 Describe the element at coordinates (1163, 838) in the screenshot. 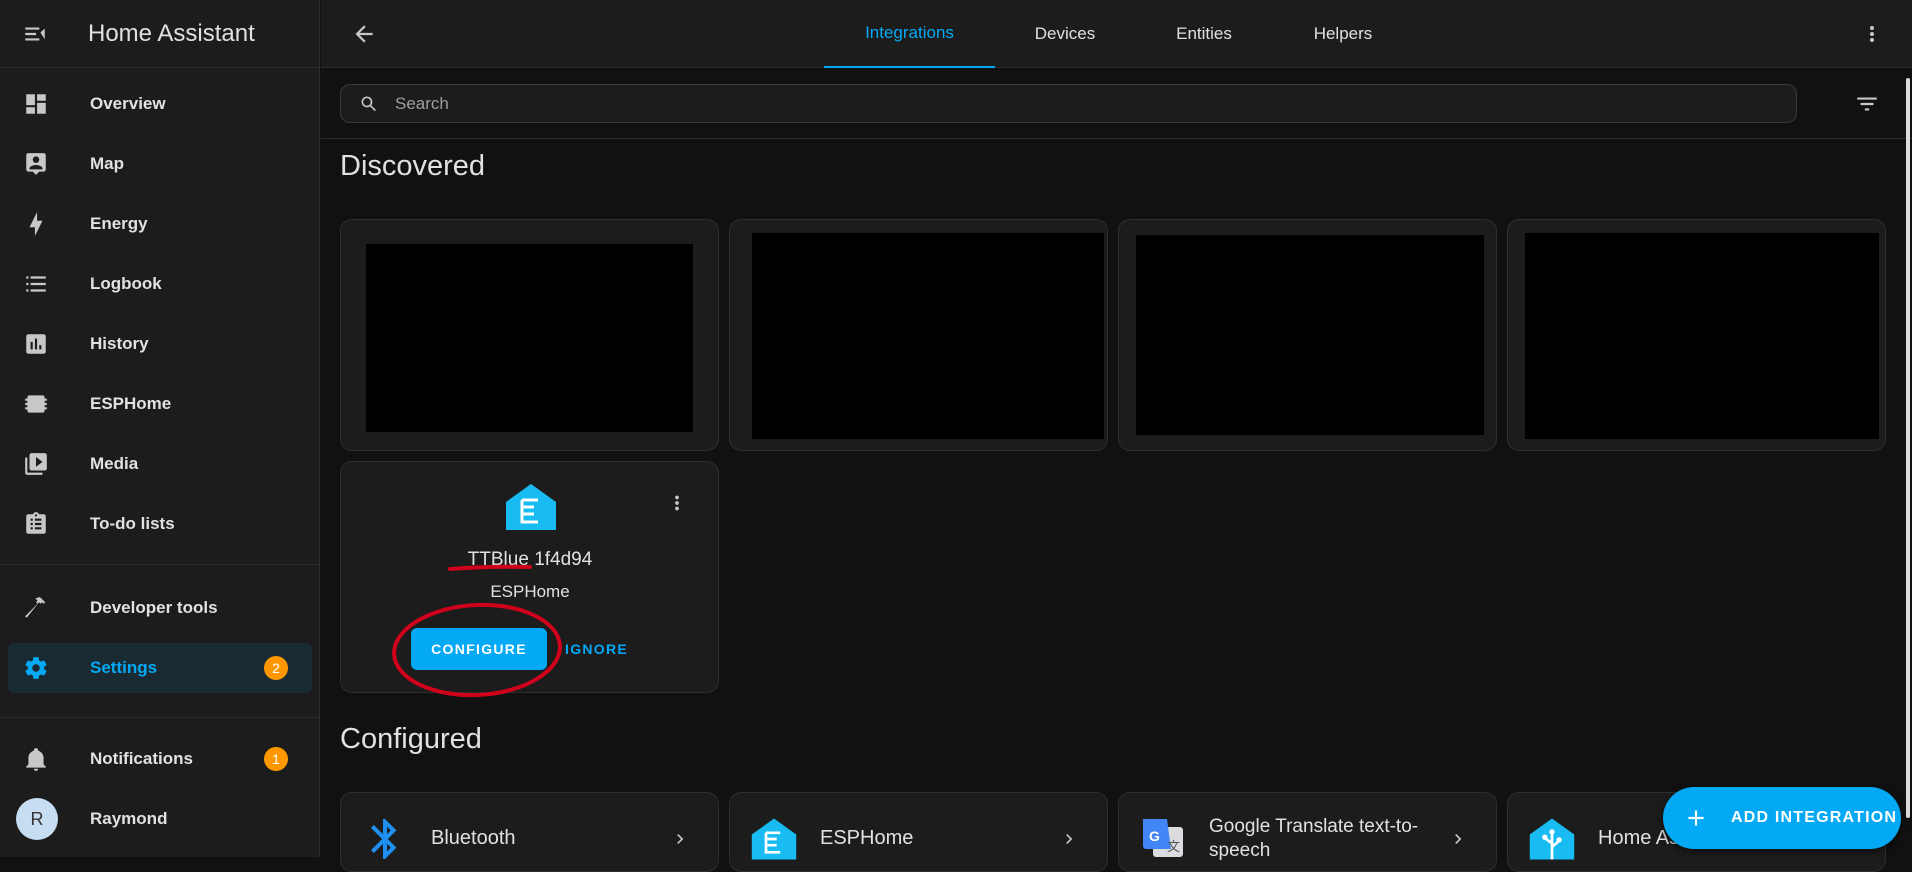

I see `google-translate-icon: G文` at that location.